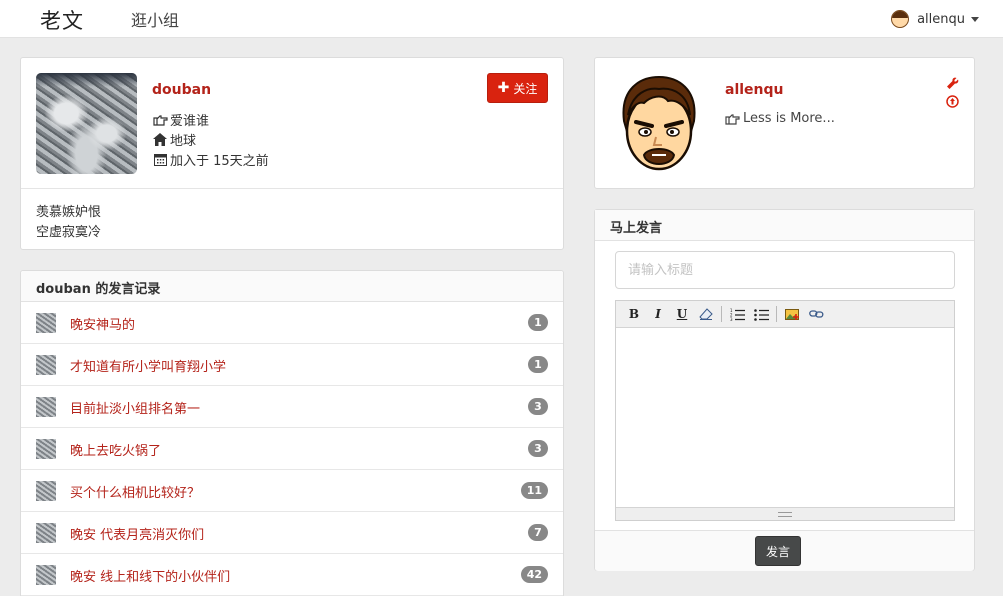 This screenshot has width=1003, height=596. Describe the element at coordinates (115, 449) in the screenshot. I see `post-title-link: 晚上去吃火锅了` at that location.